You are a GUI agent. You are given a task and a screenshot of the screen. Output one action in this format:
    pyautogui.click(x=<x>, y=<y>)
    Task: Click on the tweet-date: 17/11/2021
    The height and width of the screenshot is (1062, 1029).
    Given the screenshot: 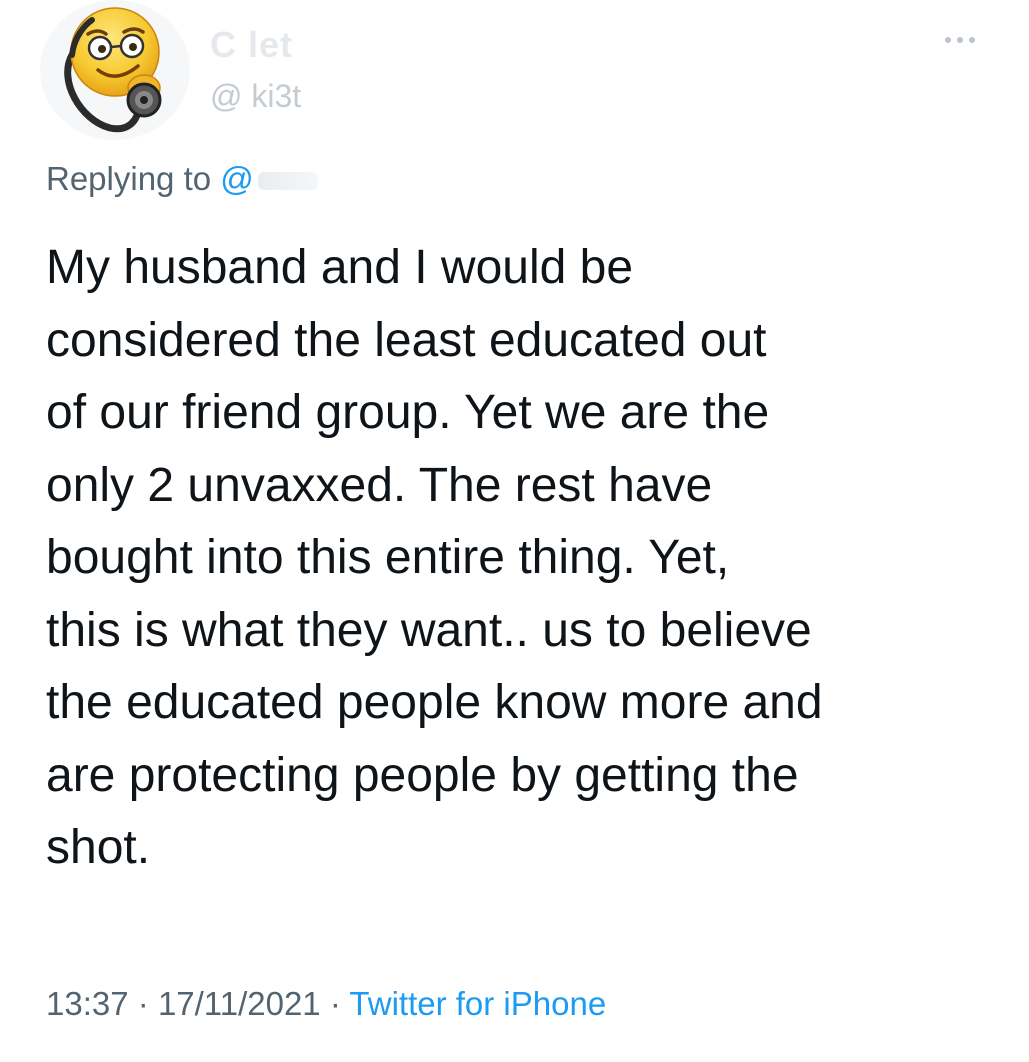 What is the action you would take?
    pyautogui.click(x=239, y=1003)
    